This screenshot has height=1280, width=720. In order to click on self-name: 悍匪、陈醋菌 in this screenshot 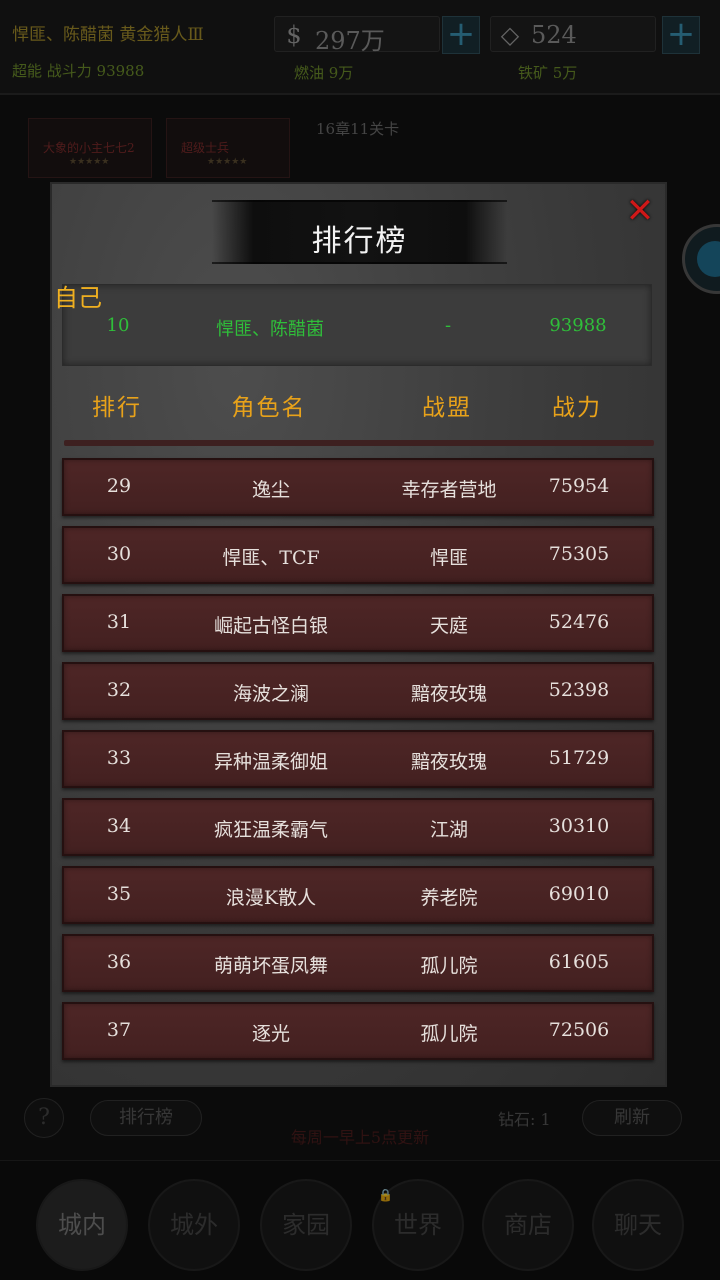, I will do `click(270, 329)`.